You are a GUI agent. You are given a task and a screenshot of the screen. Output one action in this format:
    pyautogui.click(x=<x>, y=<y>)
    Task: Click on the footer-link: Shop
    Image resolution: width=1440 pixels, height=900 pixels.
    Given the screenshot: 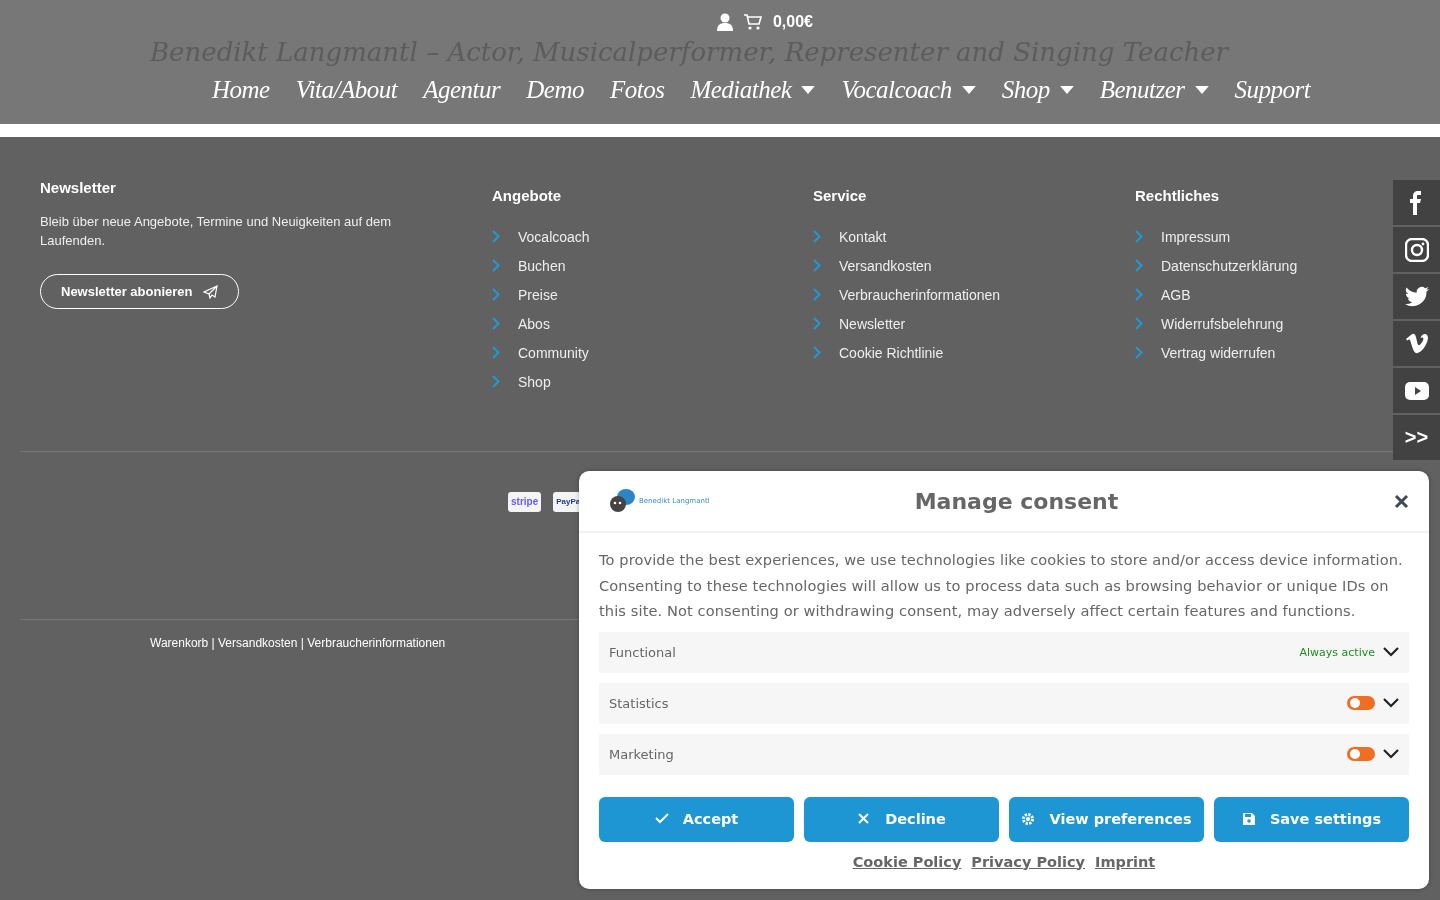 What is the action you would take?
    pyautogui.click(x=534, y=381)
    